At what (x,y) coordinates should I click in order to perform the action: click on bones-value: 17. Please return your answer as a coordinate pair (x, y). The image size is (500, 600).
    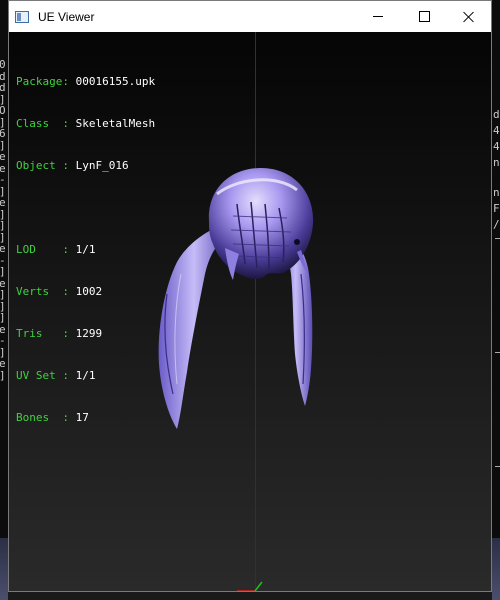
    Looking at the image, I should click on (82, 417).